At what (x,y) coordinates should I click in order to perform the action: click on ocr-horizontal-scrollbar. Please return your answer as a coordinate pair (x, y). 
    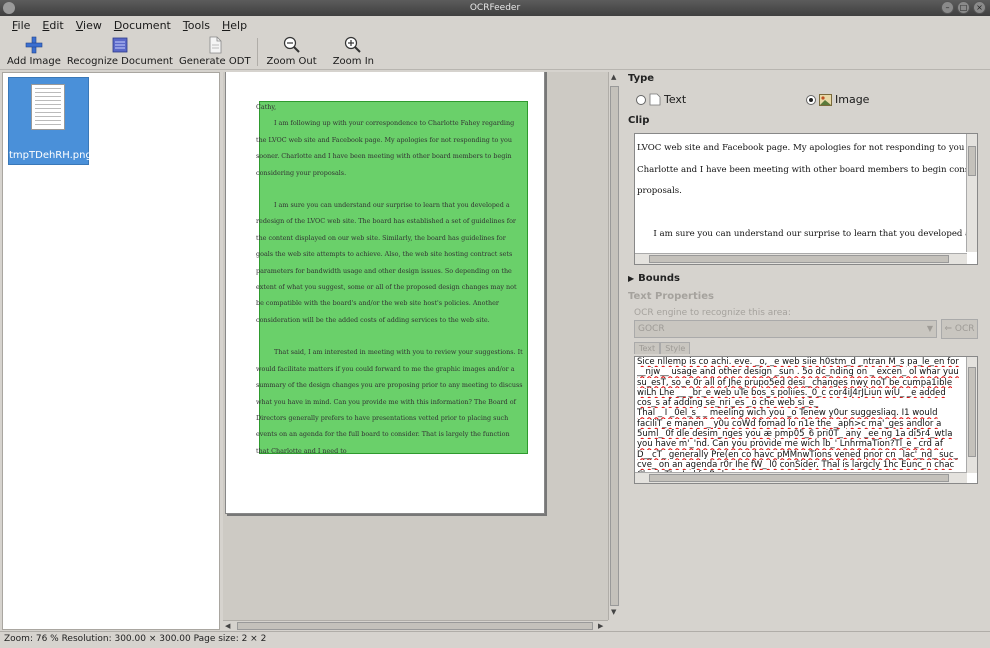
    Looking at the image, I should click on (801, 477).